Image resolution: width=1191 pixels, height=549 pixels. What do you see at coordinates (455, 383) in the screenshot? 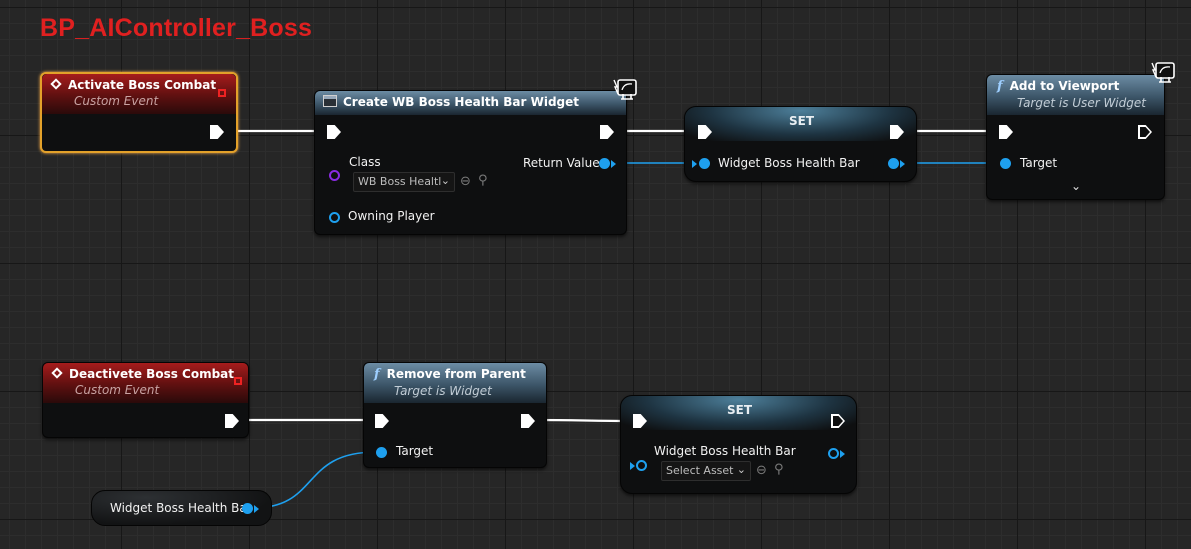
I see `node-header: f Remove from Parent Target is Widget` at bounding box center [455, 383].